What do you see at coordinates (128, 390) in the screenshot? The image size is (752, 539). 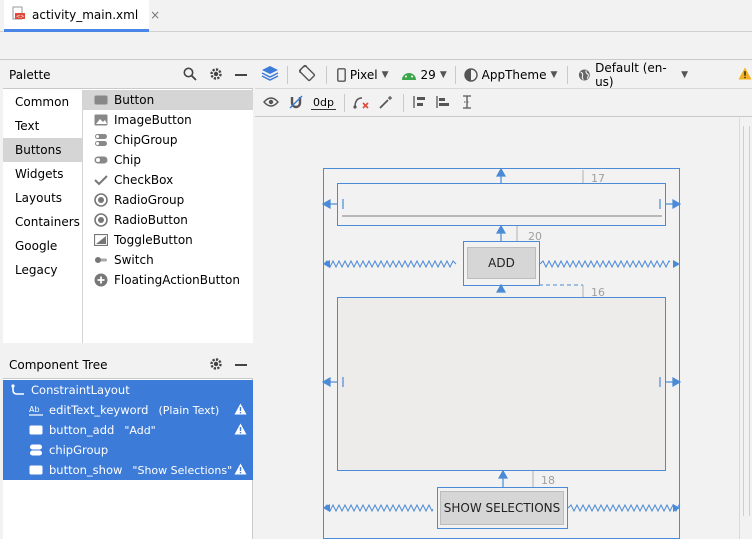 I see `tree-item-root: ConstraintLayout` at bounding box center [128, 390].